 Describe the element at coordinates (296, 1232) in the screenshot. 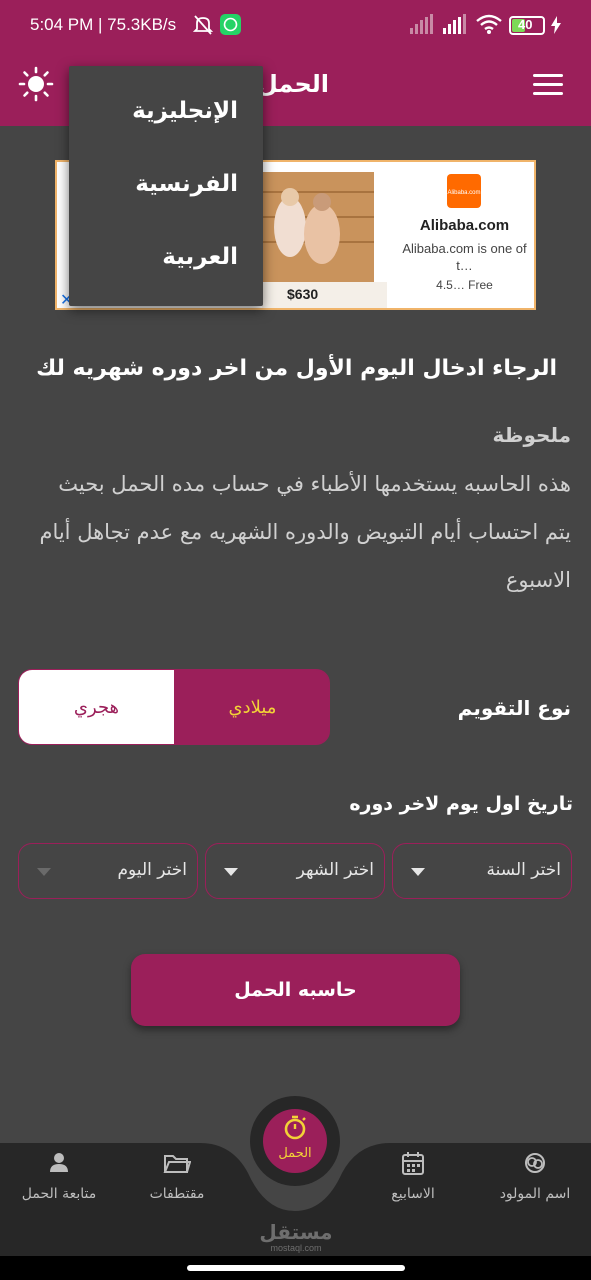

I see `watermark-logo: مستقل` at that location.